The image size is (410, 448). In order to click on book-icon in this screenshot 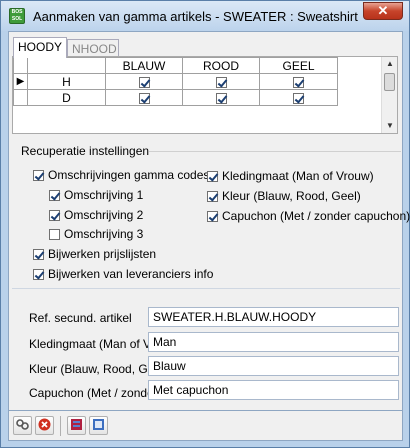, I will do `click(76, 425)`.